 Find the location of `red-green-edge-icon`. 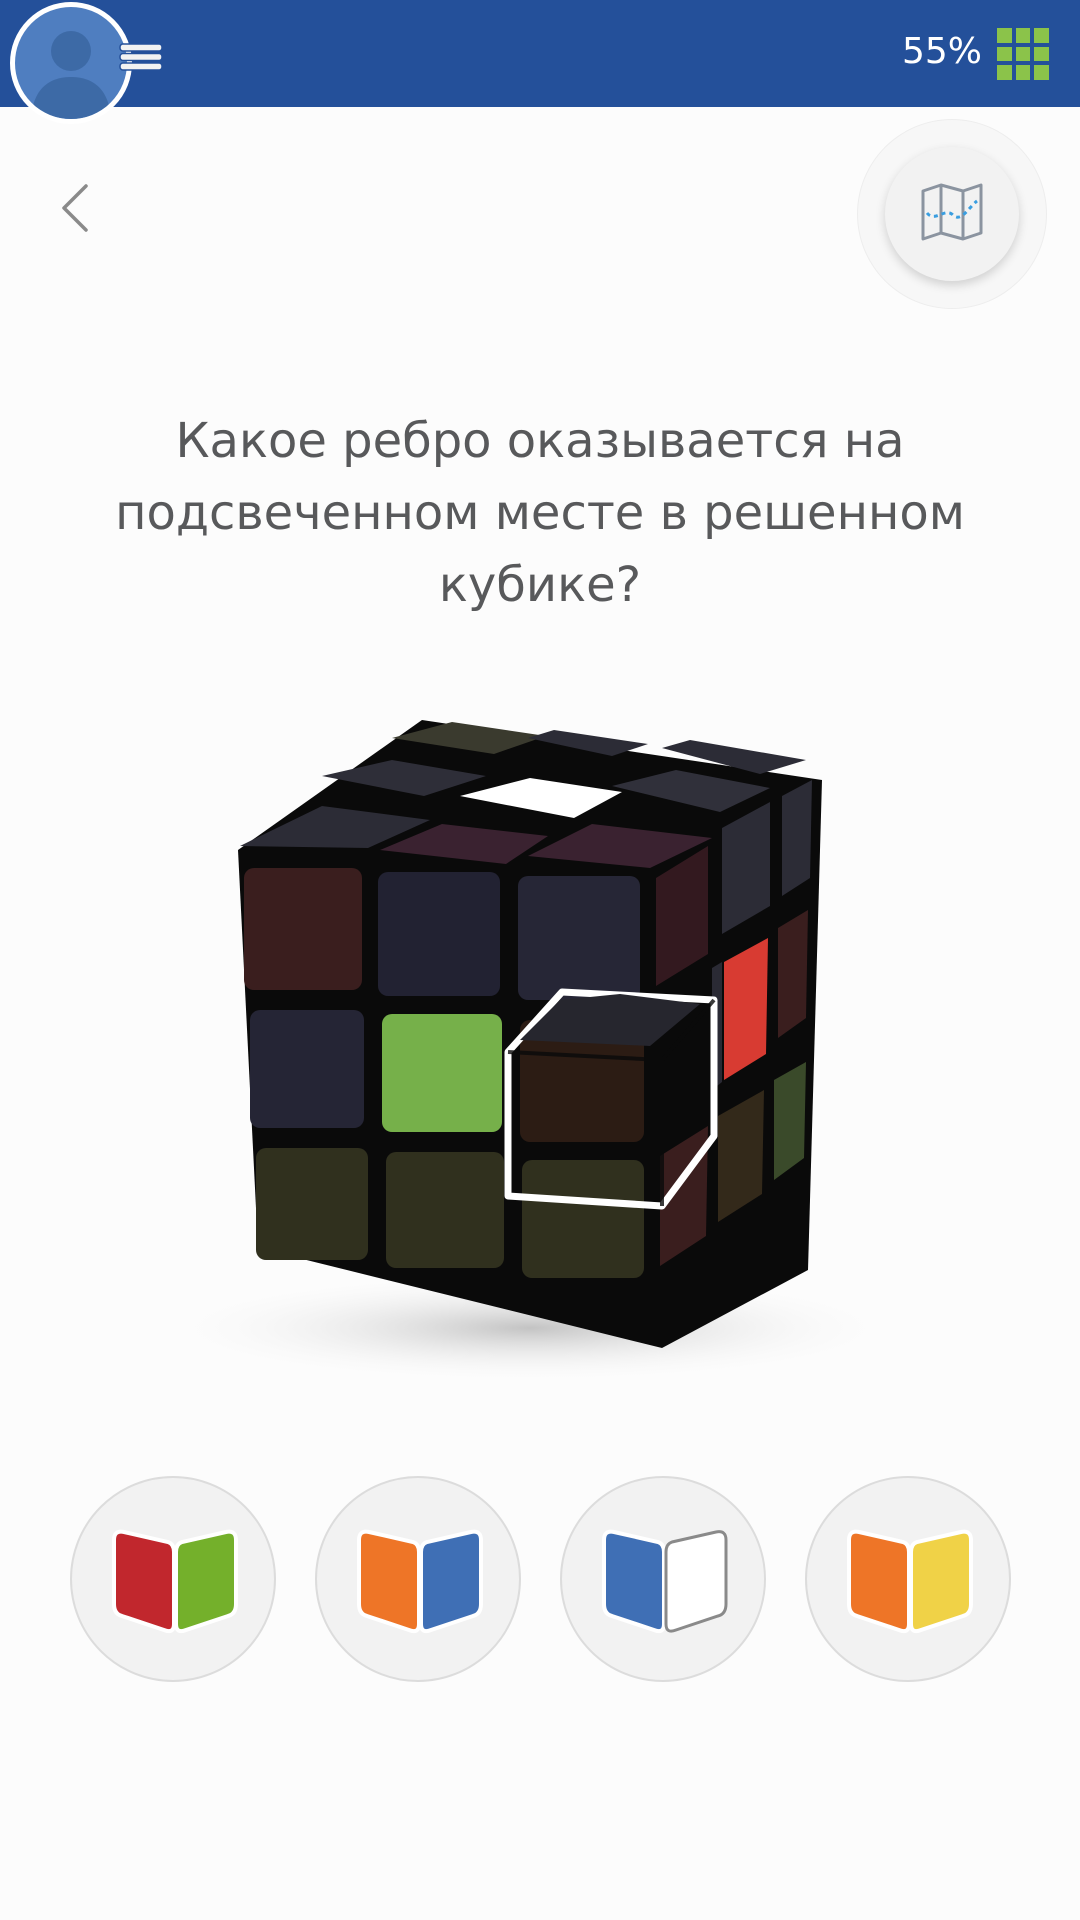

red-green-edge-icon is located at coordinates (175, 1581).